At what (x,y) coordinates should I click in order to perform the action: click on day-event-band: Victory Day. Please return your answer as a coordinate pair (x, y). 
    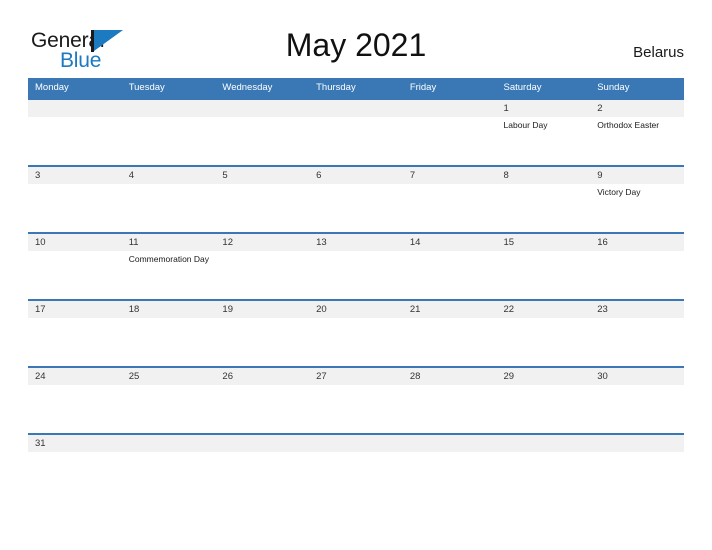
    Looking at the image, I should click on (356, 208).